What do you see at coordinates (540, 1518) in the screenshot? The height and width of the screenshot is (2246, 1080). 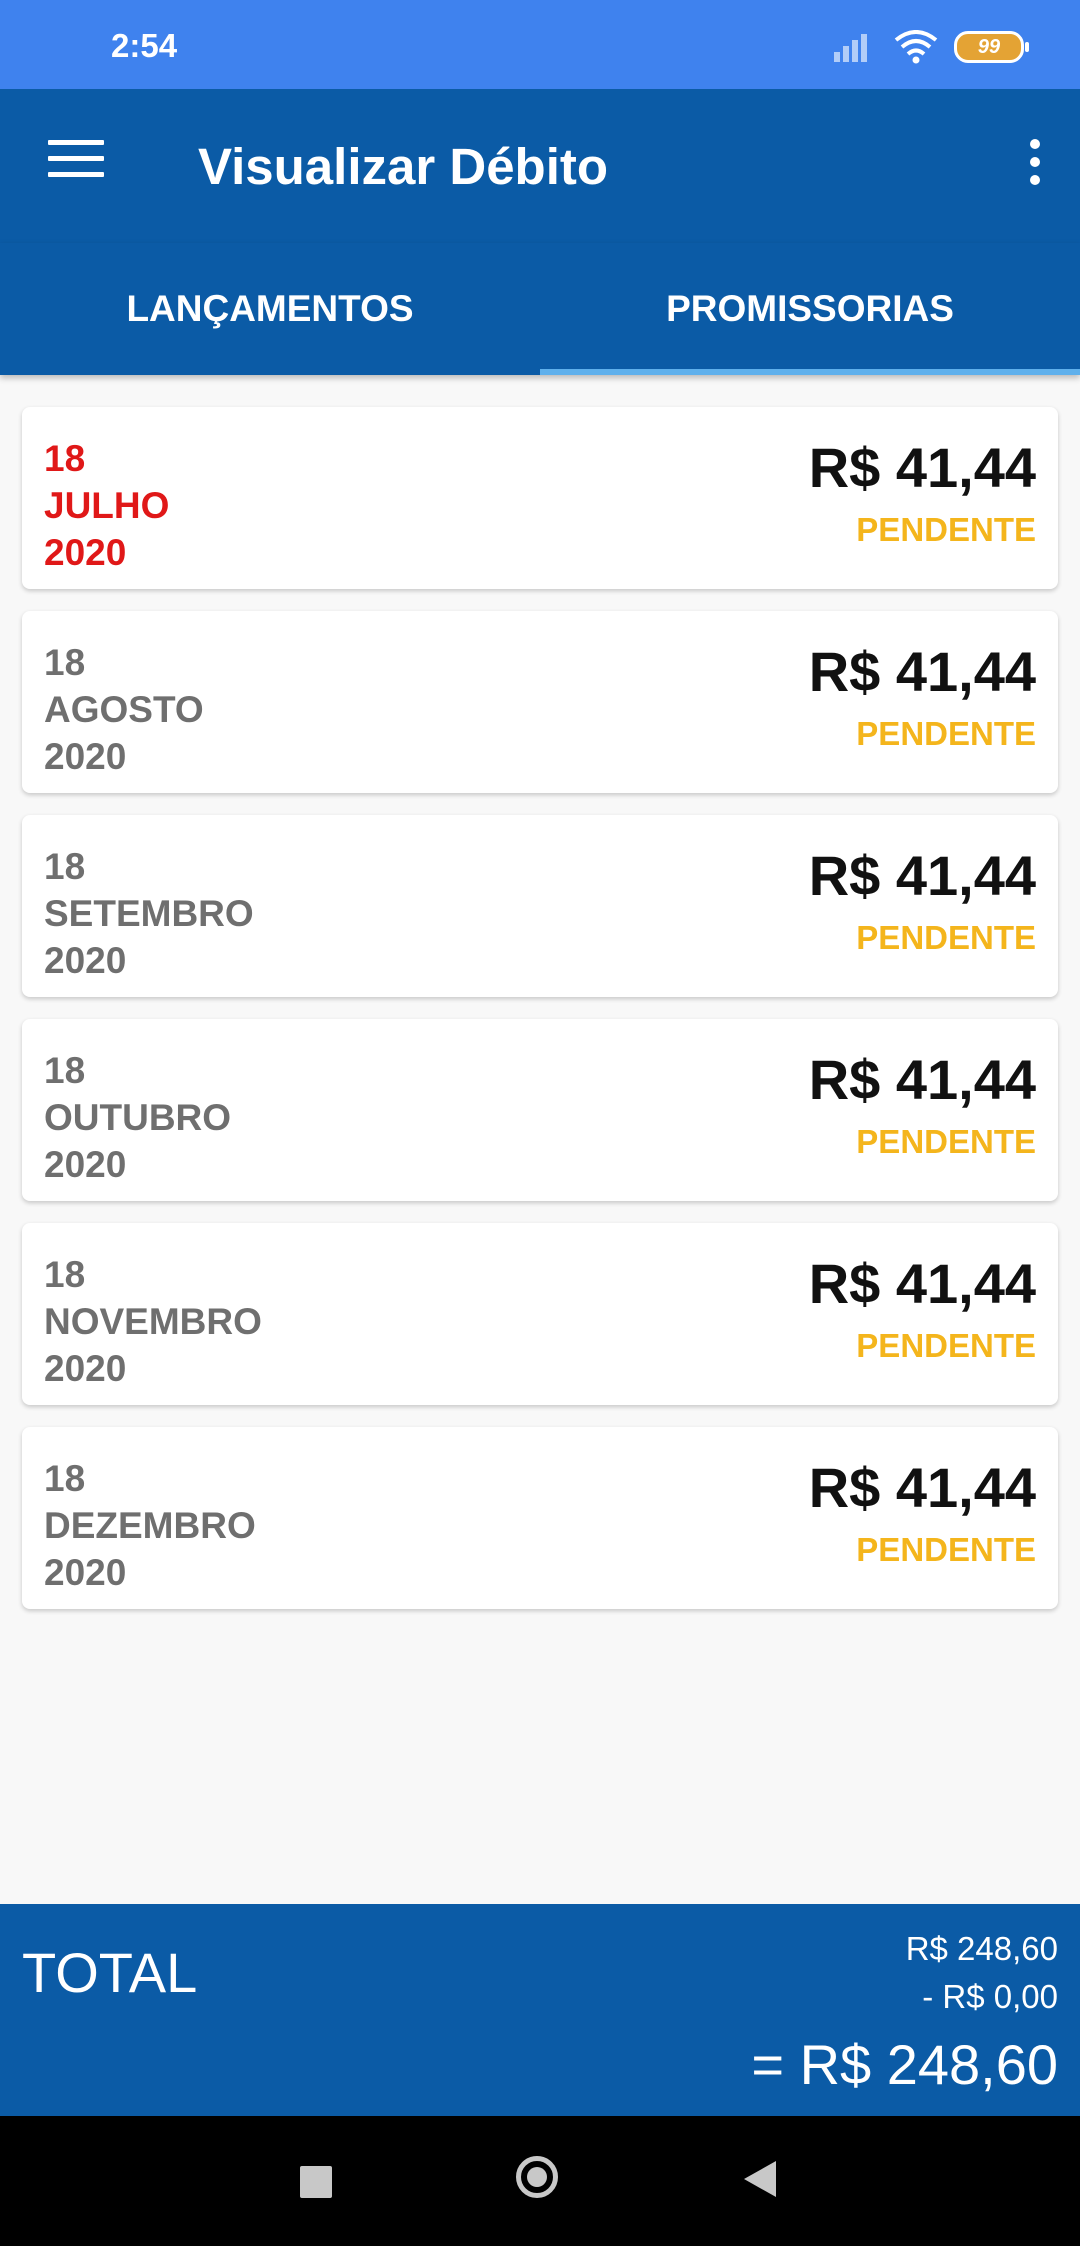 I see `list-item: 18 DEZEMBRO 2020 R$ 41,44 PENDENTE` at bounding box center [540, 1518].